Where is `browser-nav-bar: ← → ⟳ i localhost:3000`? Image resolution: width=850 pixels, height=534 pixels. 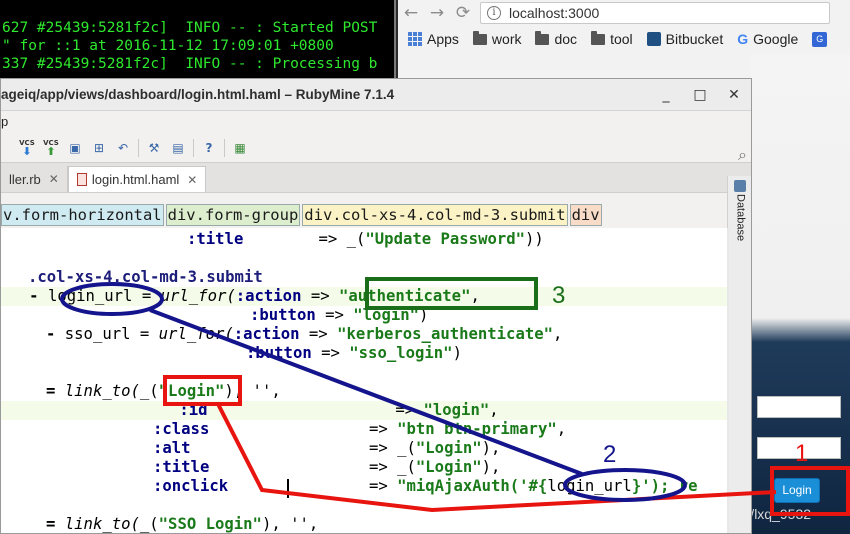 browser-nav-bar: ← → ⟳ i localhost:3000 is located at coordinates (624, 13).